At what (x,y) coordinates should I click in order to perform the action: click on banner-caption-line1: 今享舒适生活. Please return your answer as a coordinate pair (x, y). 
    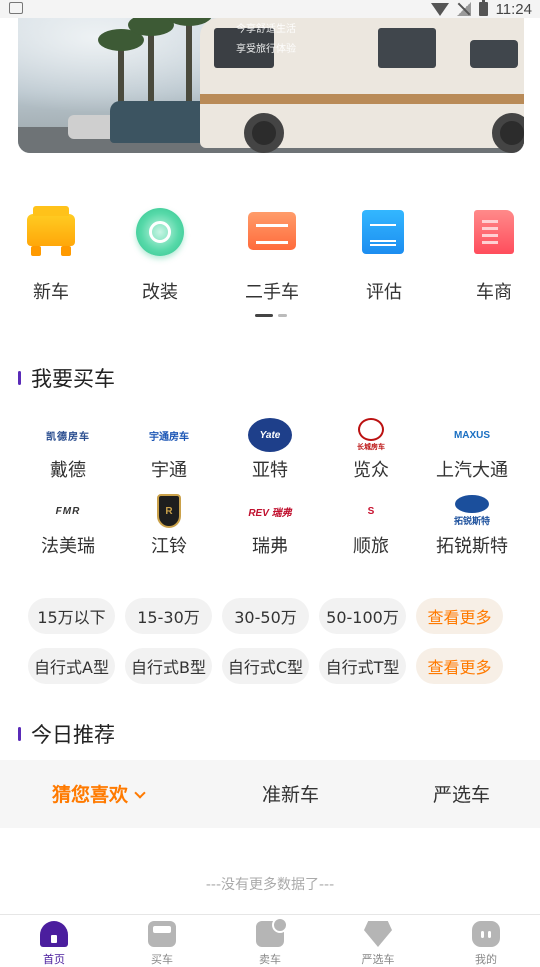
    Looking at the image, I should click on (266, 29).